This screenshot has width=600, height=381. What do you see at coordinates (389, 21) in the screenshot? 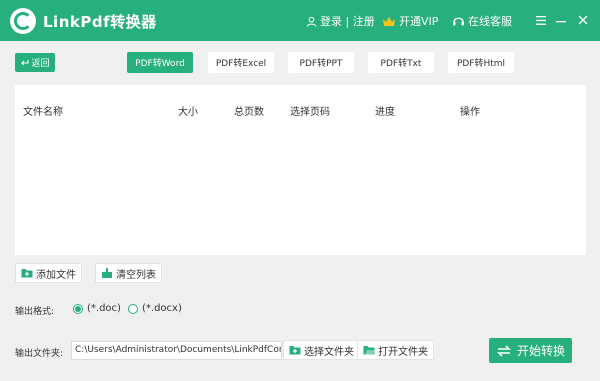
I see `crown-icon` at bounding box center [389, 21].